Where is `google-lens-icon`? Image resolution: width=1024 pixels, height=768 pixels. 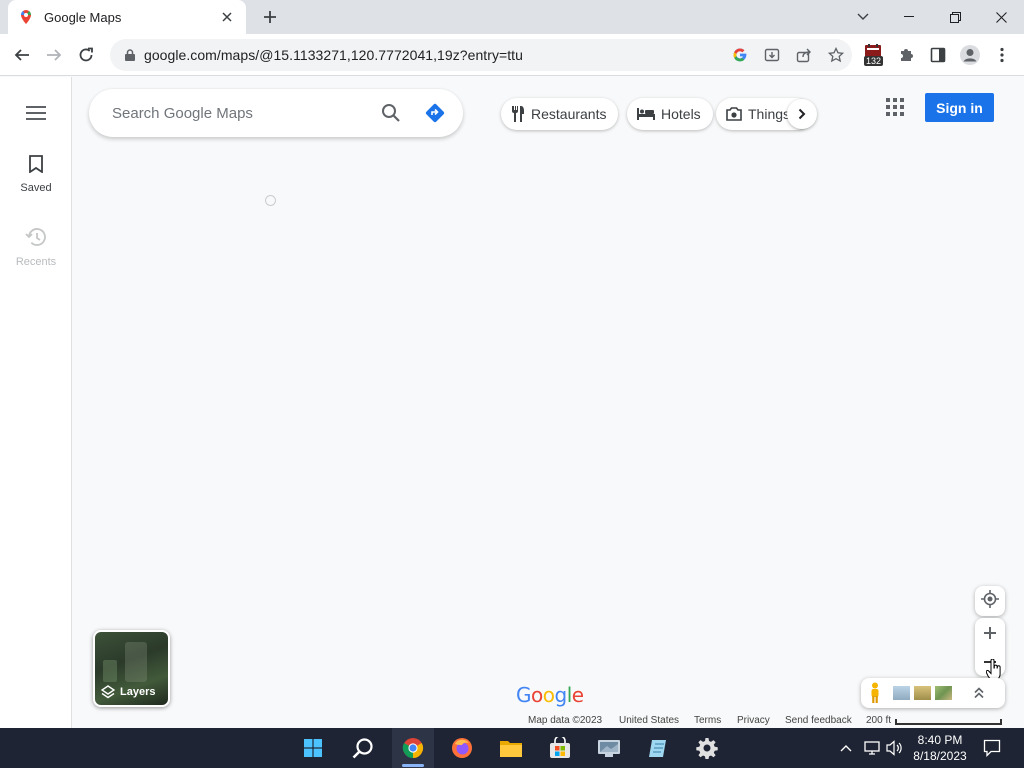 google-lens-icon is located at coordinates (740, 55).